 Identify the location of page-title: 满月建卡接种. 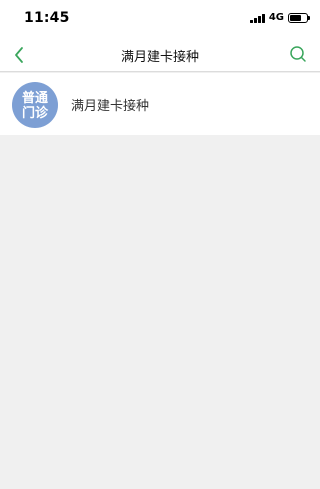
(159, 57).